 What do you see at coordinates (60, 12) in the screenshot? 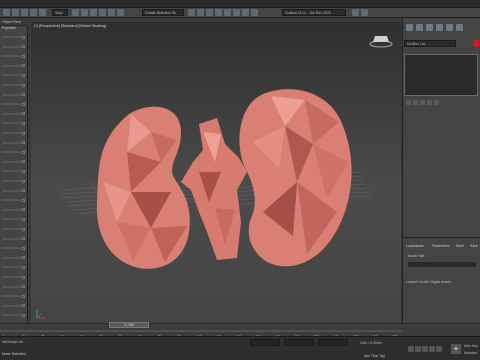
I see `selection-filter-dropdown: Vispl` at bounding box center [60, 12].